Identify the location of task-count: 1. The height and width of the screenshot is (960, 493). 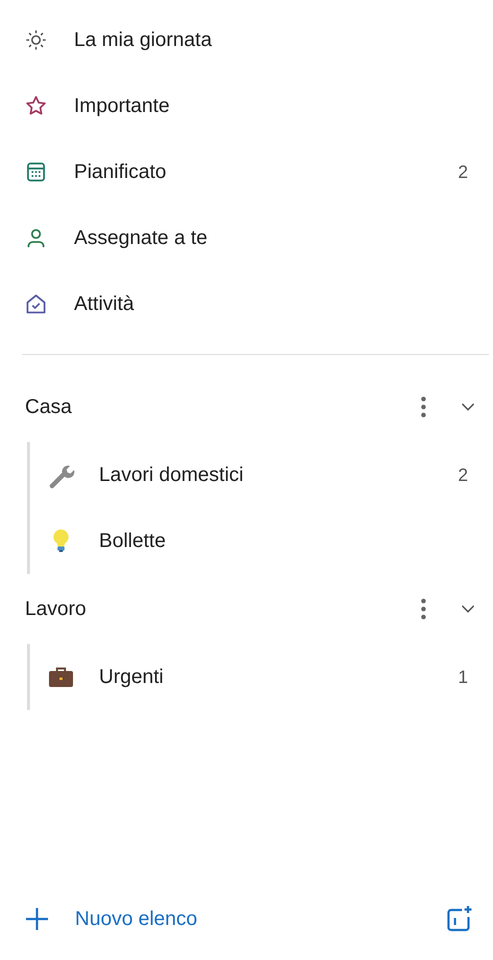
(463, 677).